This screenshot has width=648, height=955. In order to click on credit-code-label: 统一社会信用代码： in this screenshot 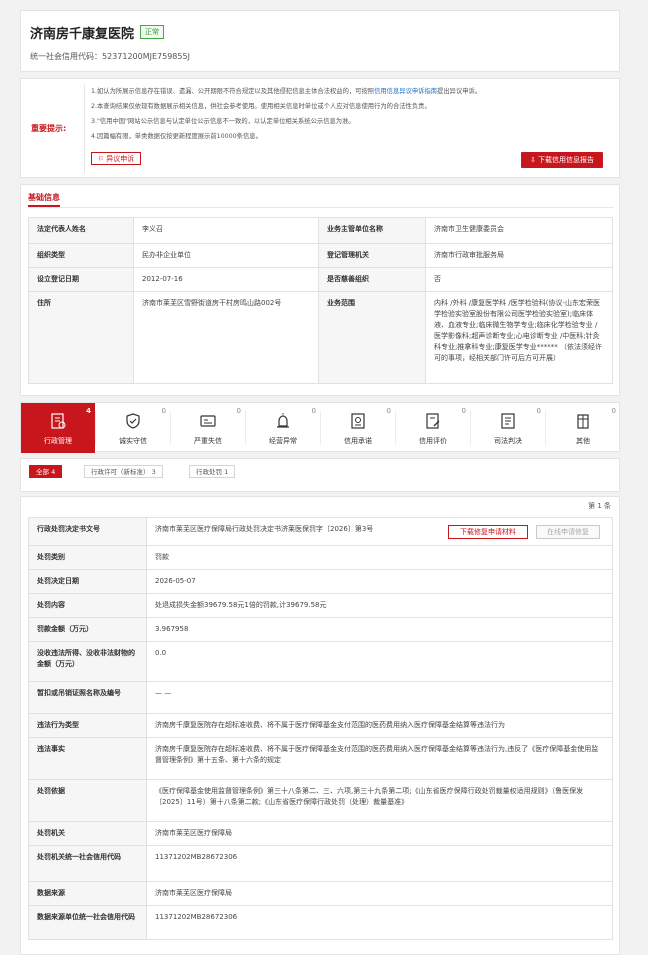, I will do `click(66, 56)`.